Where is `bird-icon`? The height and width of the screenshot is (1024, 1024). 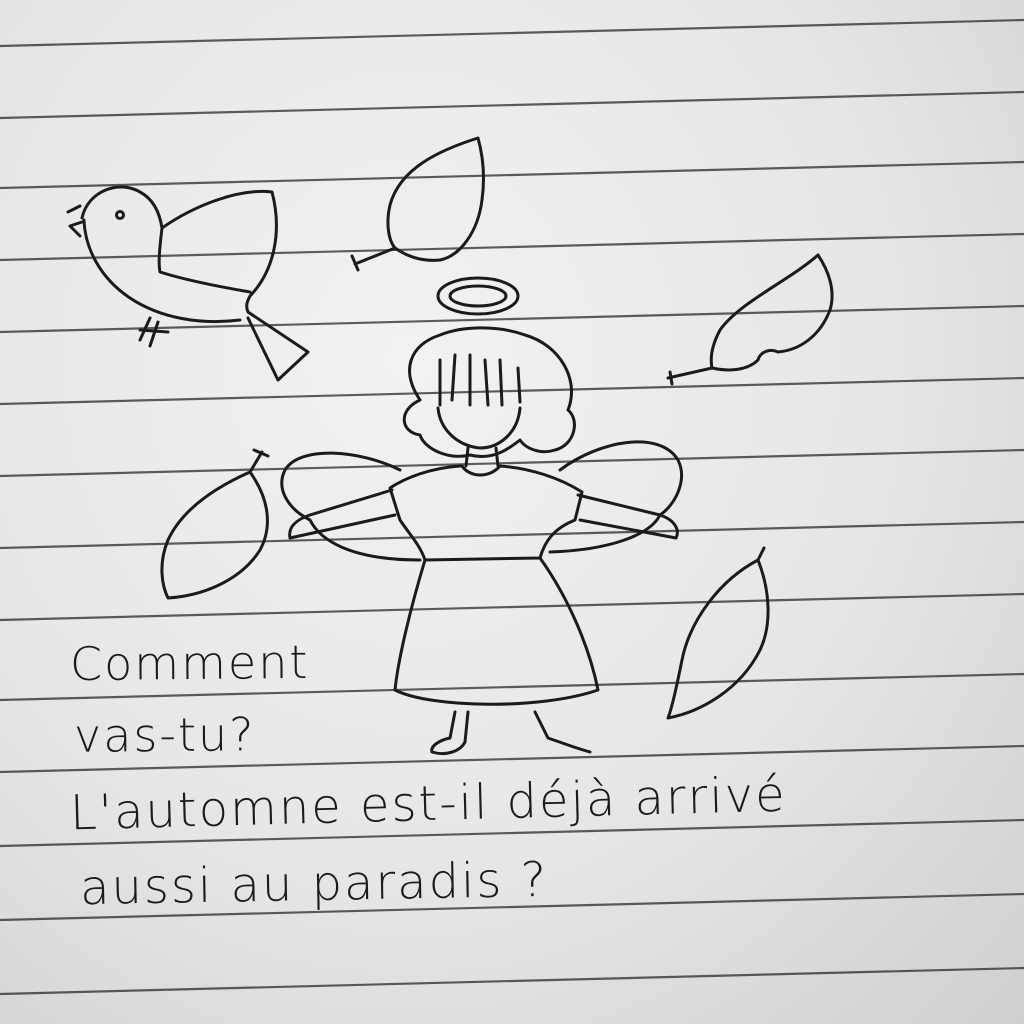
bird-icon is located at coordinates (188, 283).